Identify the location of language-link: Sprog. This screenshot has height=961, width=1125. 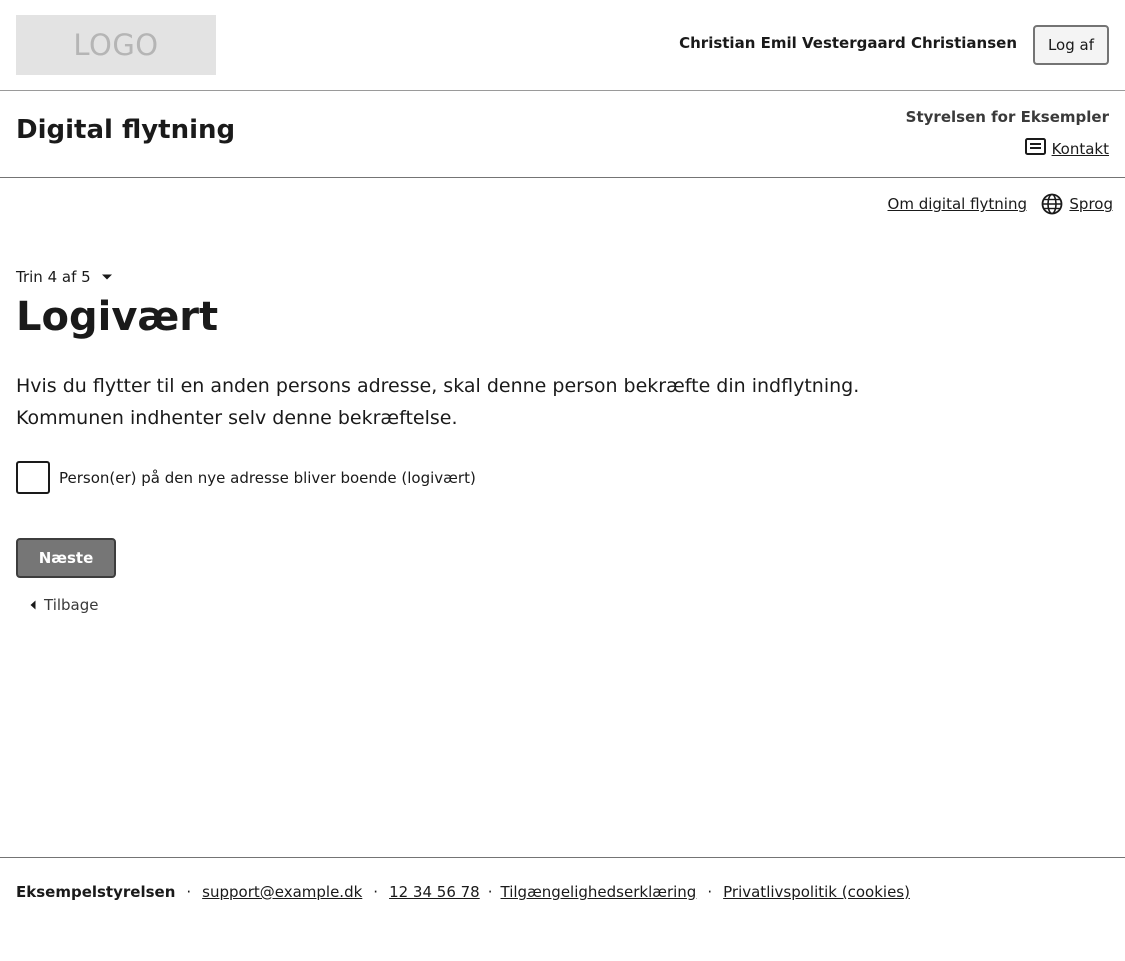
(1077, 204).